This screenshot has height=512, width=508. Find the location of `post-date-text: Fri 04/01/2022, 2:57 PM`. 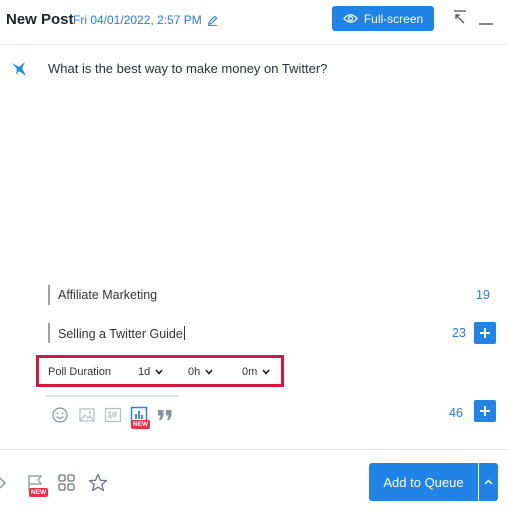

post-date-text: Fri 04/01/2022, 2:57 PM is located at coordinates (137, 20).